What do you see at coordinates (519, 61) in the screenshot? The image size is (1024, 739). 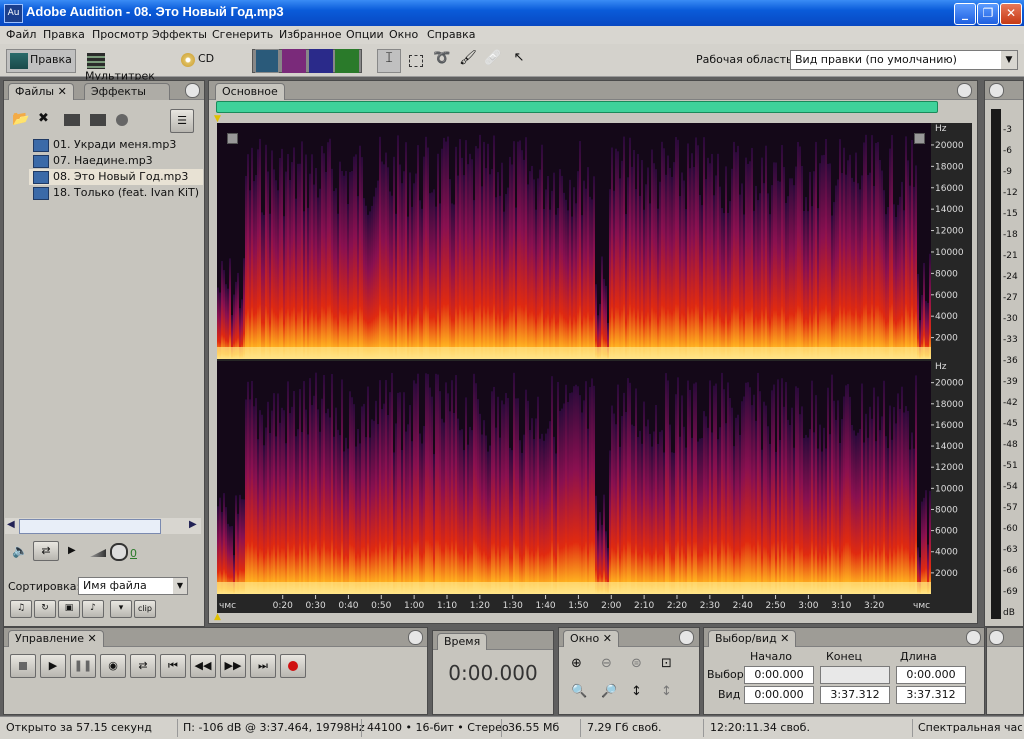 I see `hybrid-tool: ↖` at bounding box center [519, 61].